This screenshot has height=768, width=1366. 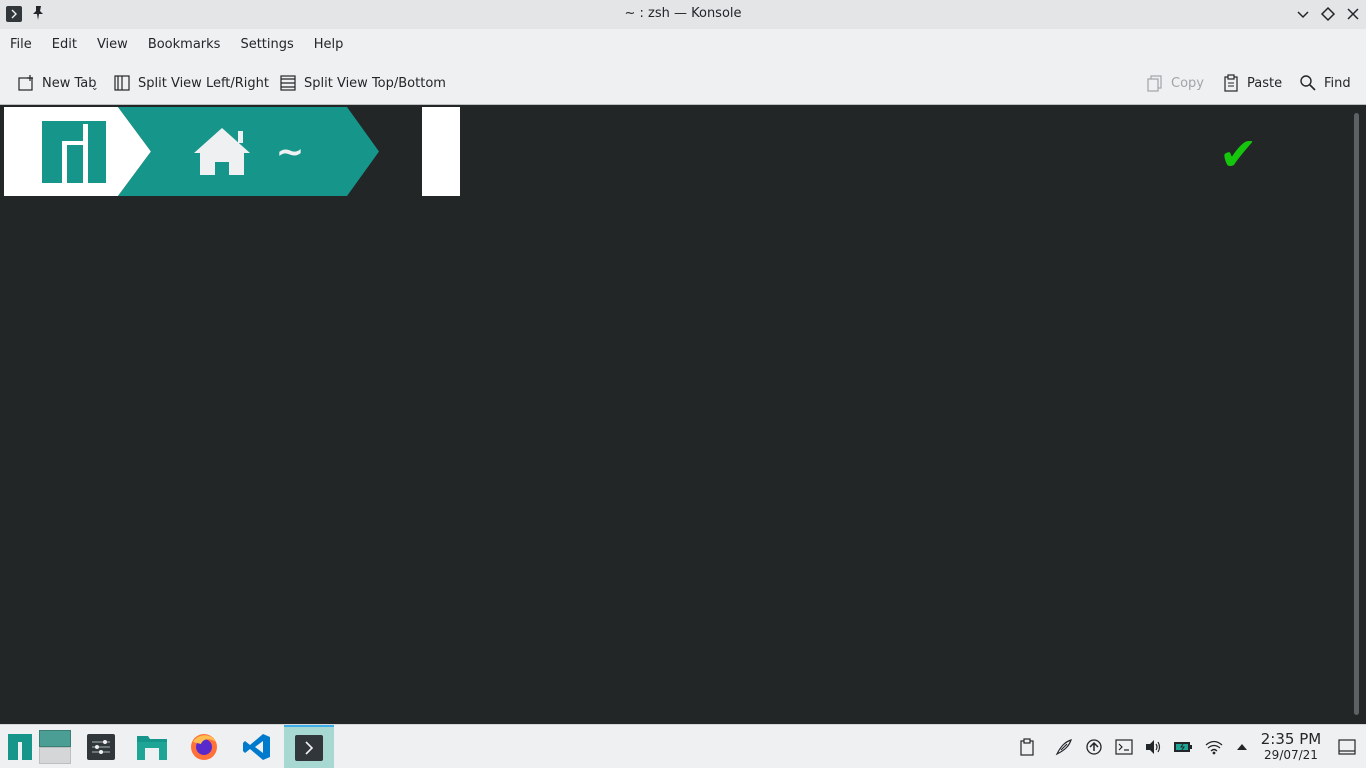 What do you see at coordinates (55, 746) in the screenshot?
I see `desktop-pager` at bounding box center [55, 746].